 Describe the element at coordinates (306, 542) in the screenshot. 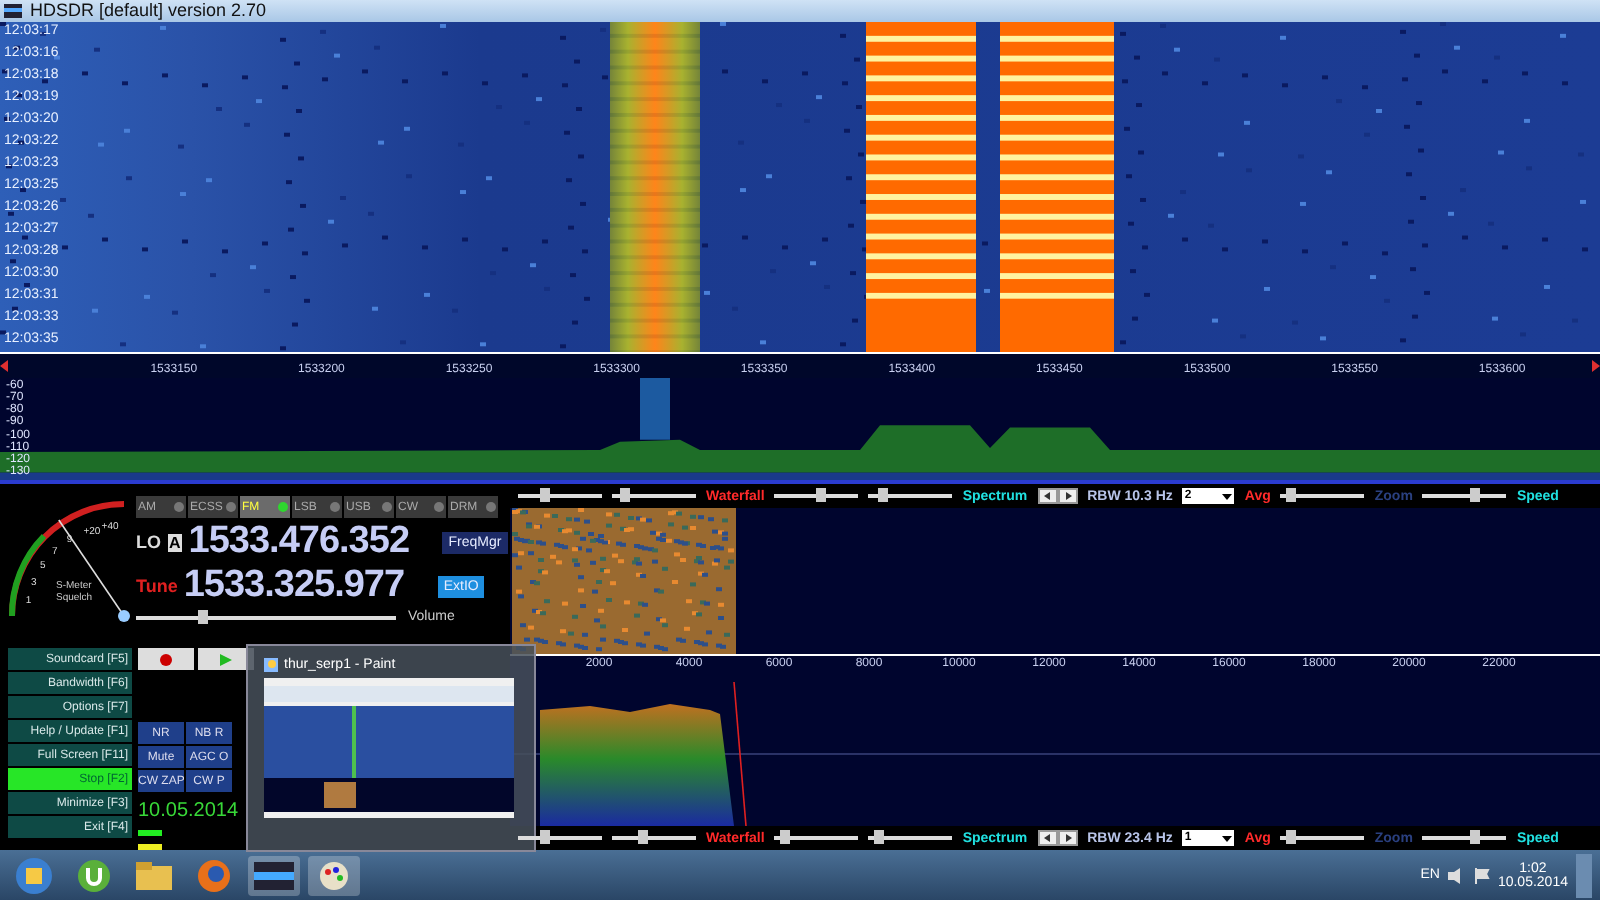

I see `lo-frequency: 1533.476.352` at that location.